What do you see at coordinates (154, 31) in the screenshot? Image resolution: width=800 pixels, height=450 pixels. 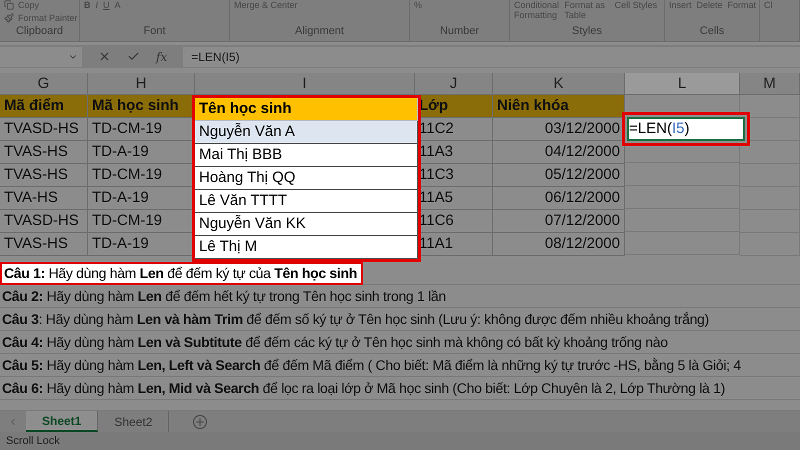 I see `ribbon-group-label: Font` at bounding box center [154, 31].